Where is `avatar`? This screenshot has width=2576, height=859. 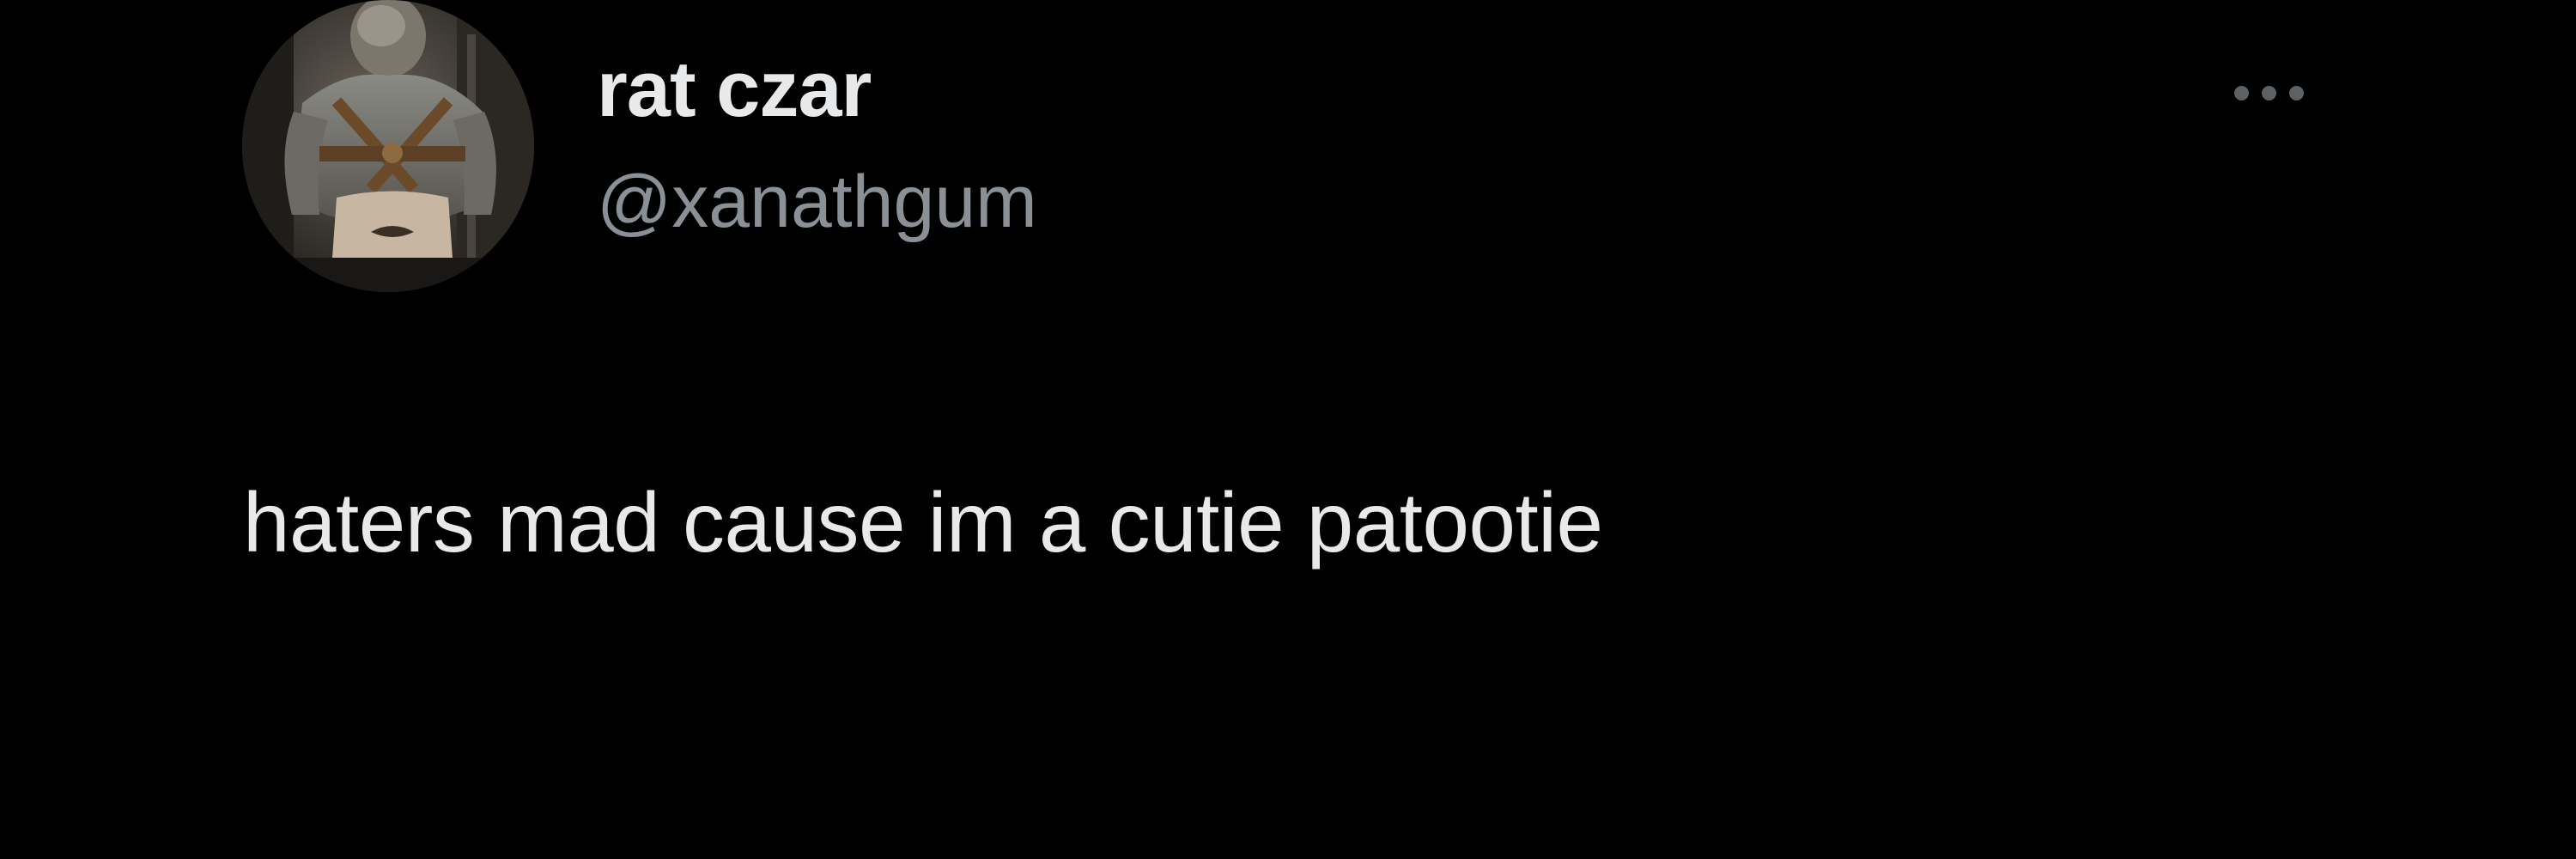 avatar is located at coordinates (388, 146).